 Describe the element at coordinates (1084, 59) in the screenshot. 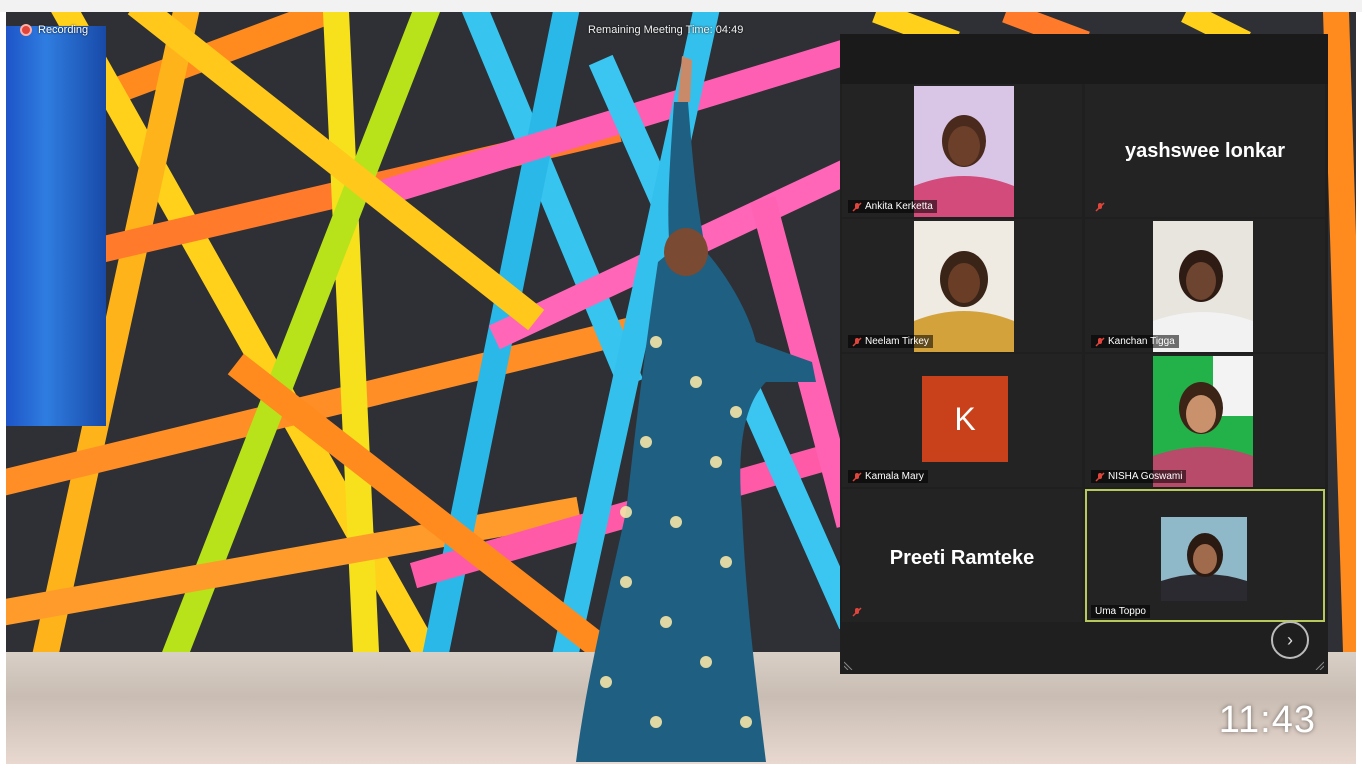

I see `gallery-header` at that location.